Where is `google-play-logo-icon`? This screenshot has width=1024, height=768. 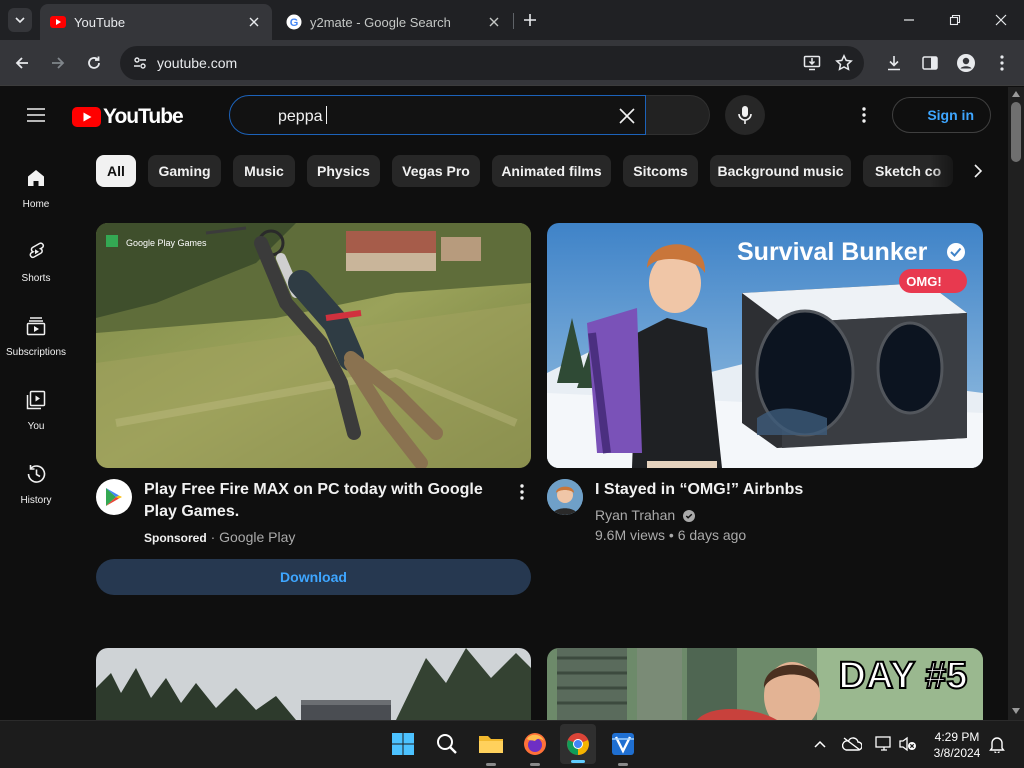
google-play-logo-icon is located at coordinates (114, 497).